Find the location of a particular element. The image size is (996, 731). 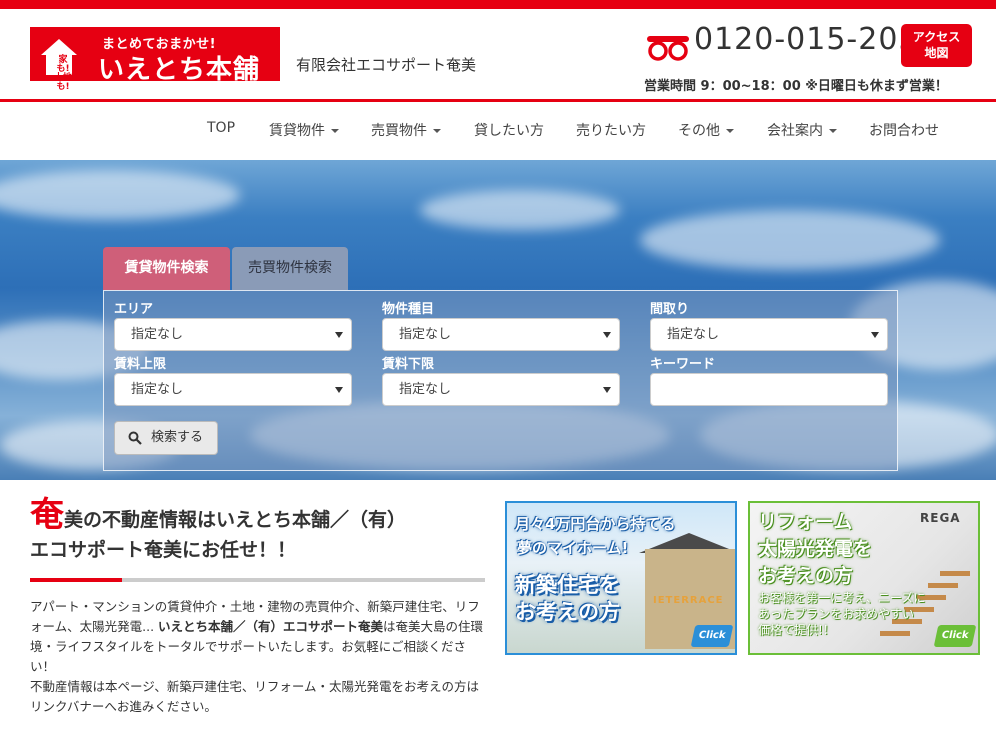

access-map-button: アクセス 地図 is located at coordinates (936, 45).